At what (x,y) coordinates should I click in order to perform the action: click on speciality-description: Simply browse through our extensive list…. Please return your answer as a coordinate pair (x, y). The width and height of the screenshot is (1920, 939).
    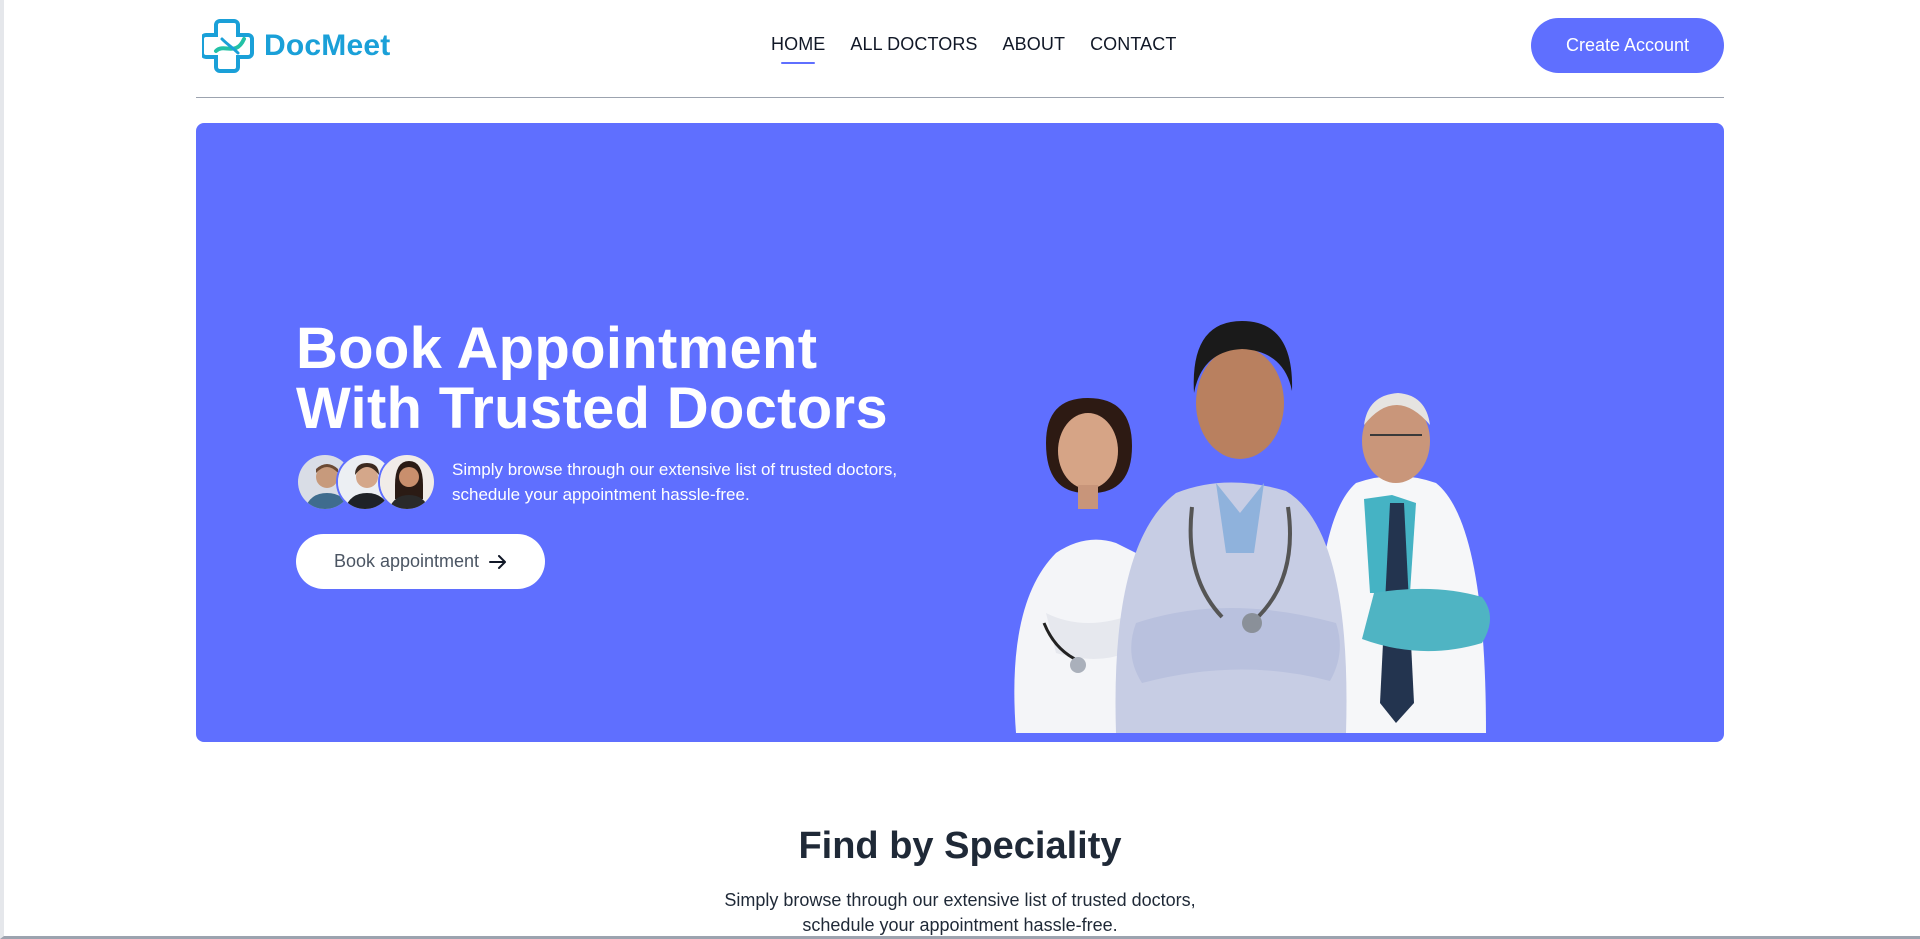
    Looking at the image, I should click on (960, 913).